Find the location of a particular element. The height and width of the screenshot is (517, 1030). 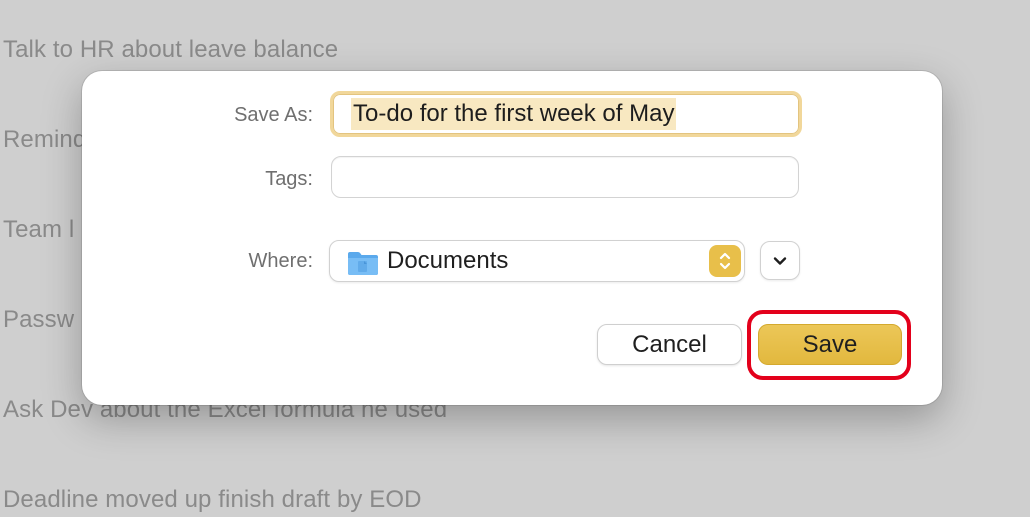

tags-input is located at coordinates (565, 177).